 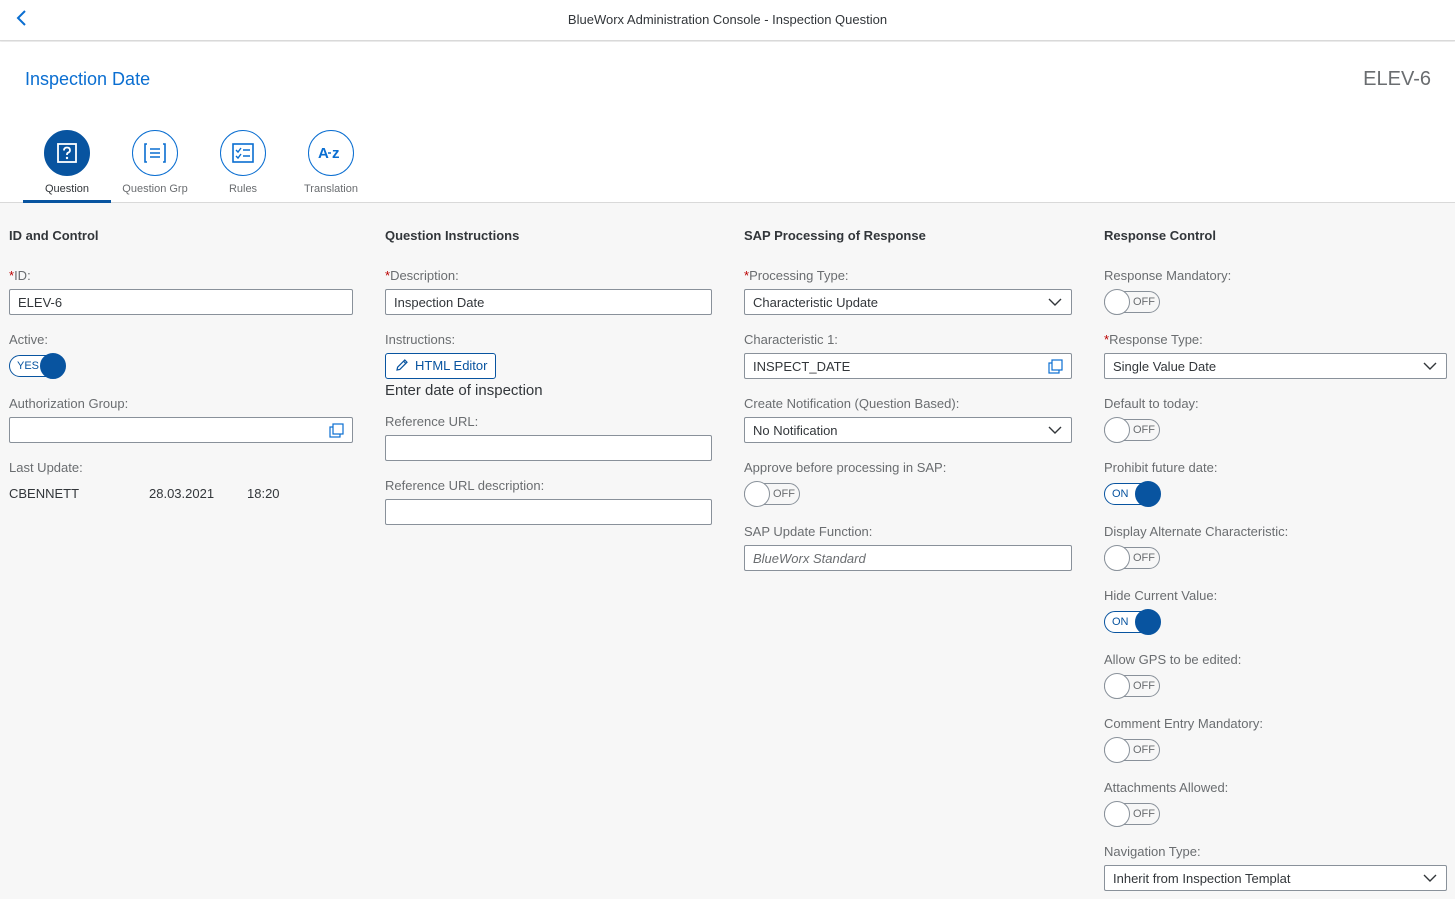 I want to click on description-label-text: Description:, so click(x=424, y=275).